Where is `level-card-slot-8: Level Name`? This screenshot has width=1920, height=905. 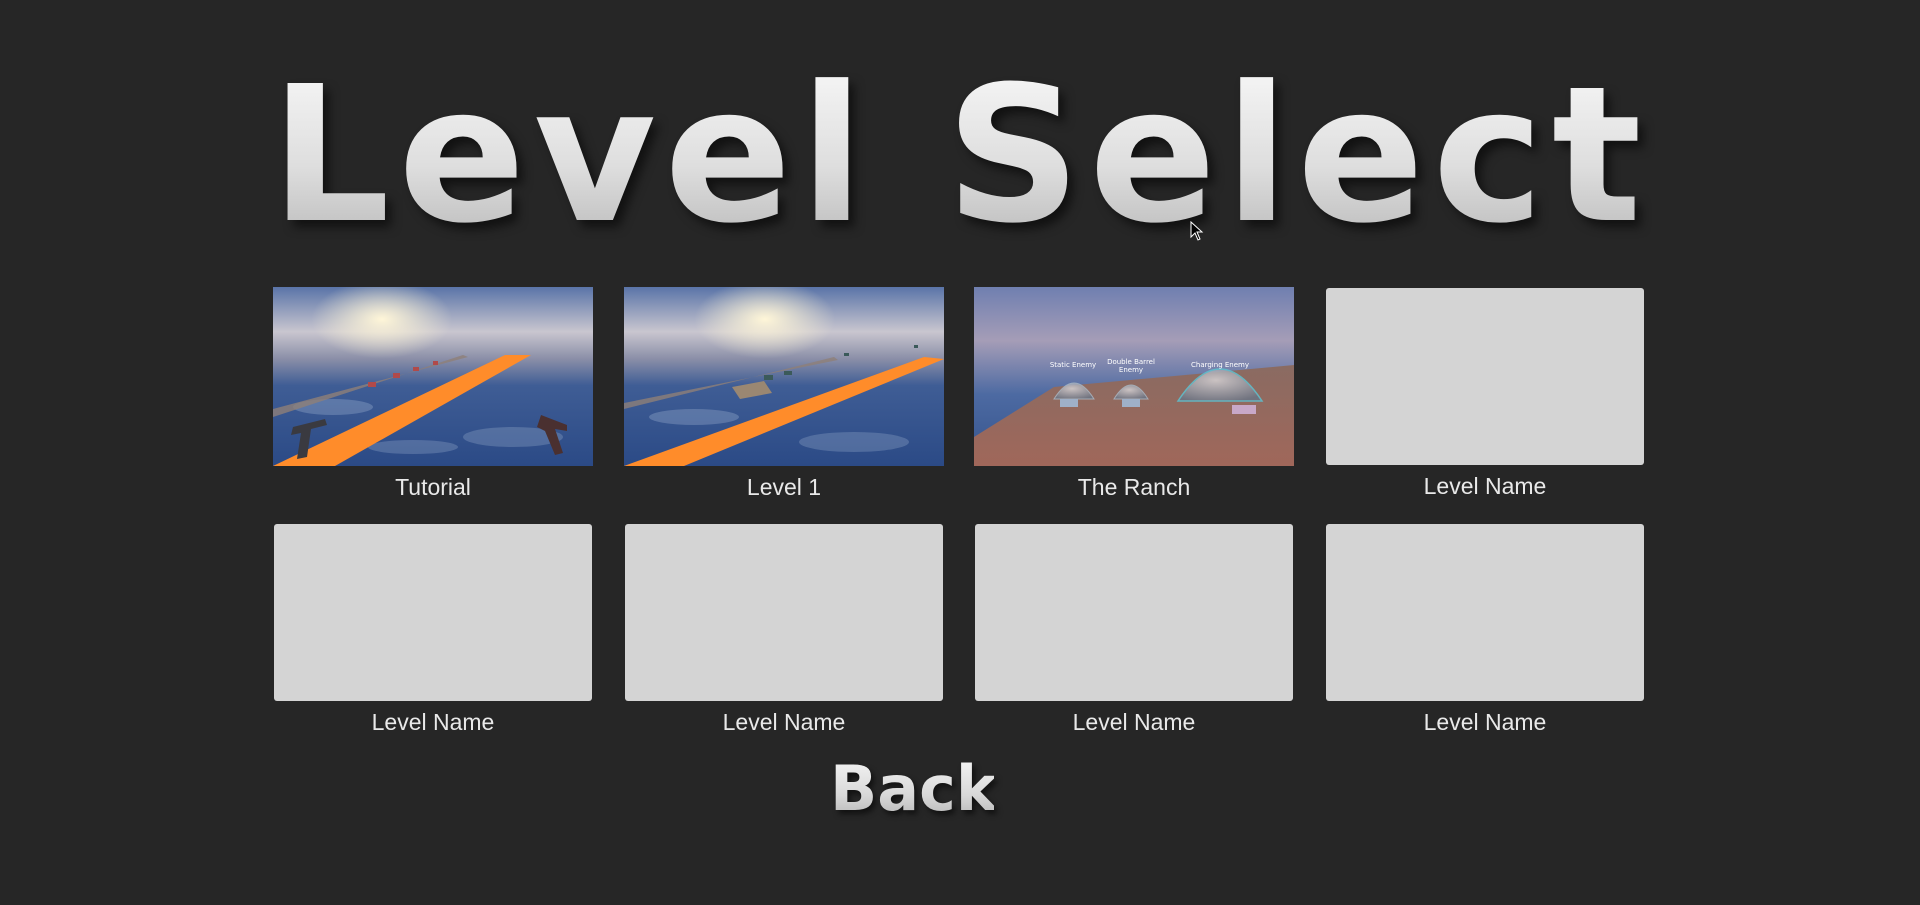
level-card-slot-8: Level Name is located at coordinates (1485, 629).